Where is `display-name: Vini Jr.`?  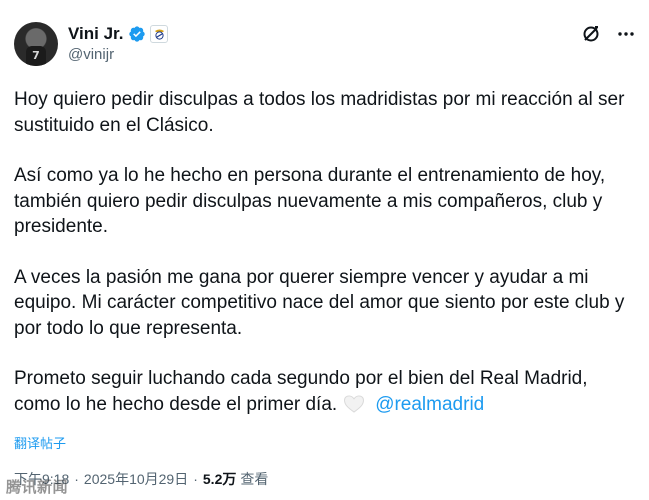 display-name: Vini Jr. is located at coordinates (95, 34).